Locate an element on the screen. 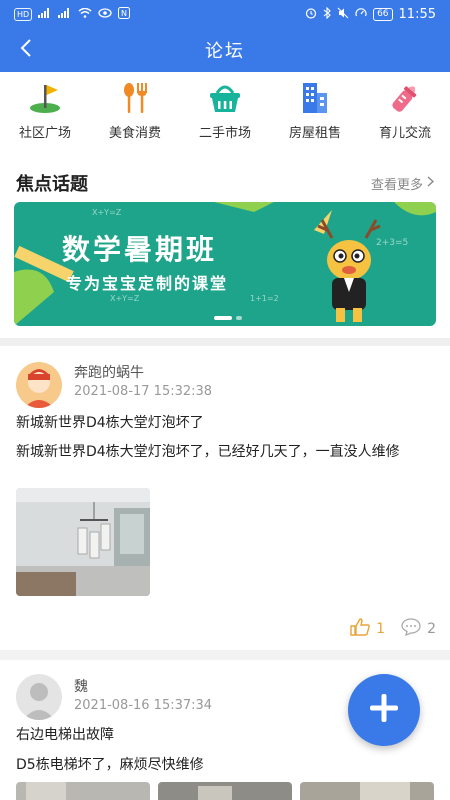 Image resolution: width=450 pixels, height=800 pixels. banner-subtitle: 专为宝宝定制的课堂 is located at coordinates (147, 283).